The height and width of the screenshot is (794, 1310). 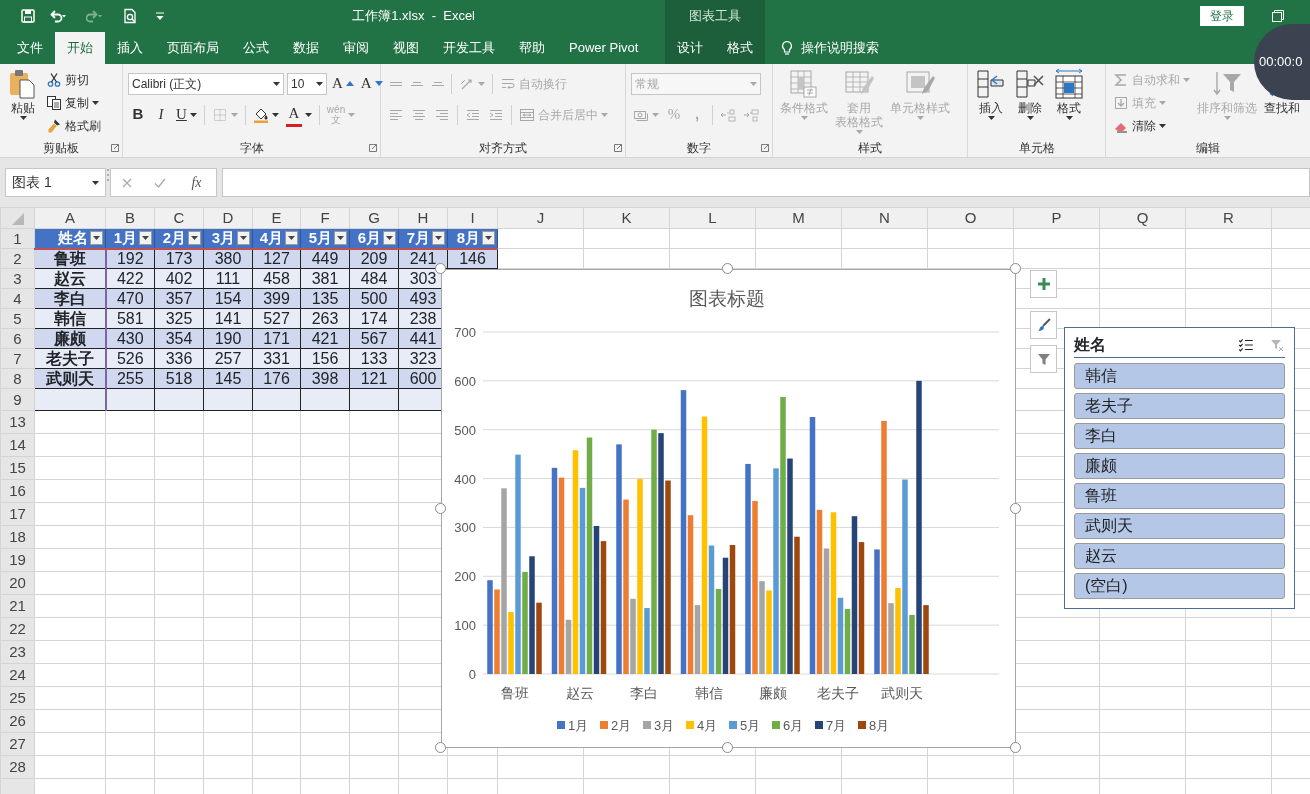 What do you see at coordinates (17, 378) in the screenshot?
I see `row-header: 8` at bounding box center [17, 378].